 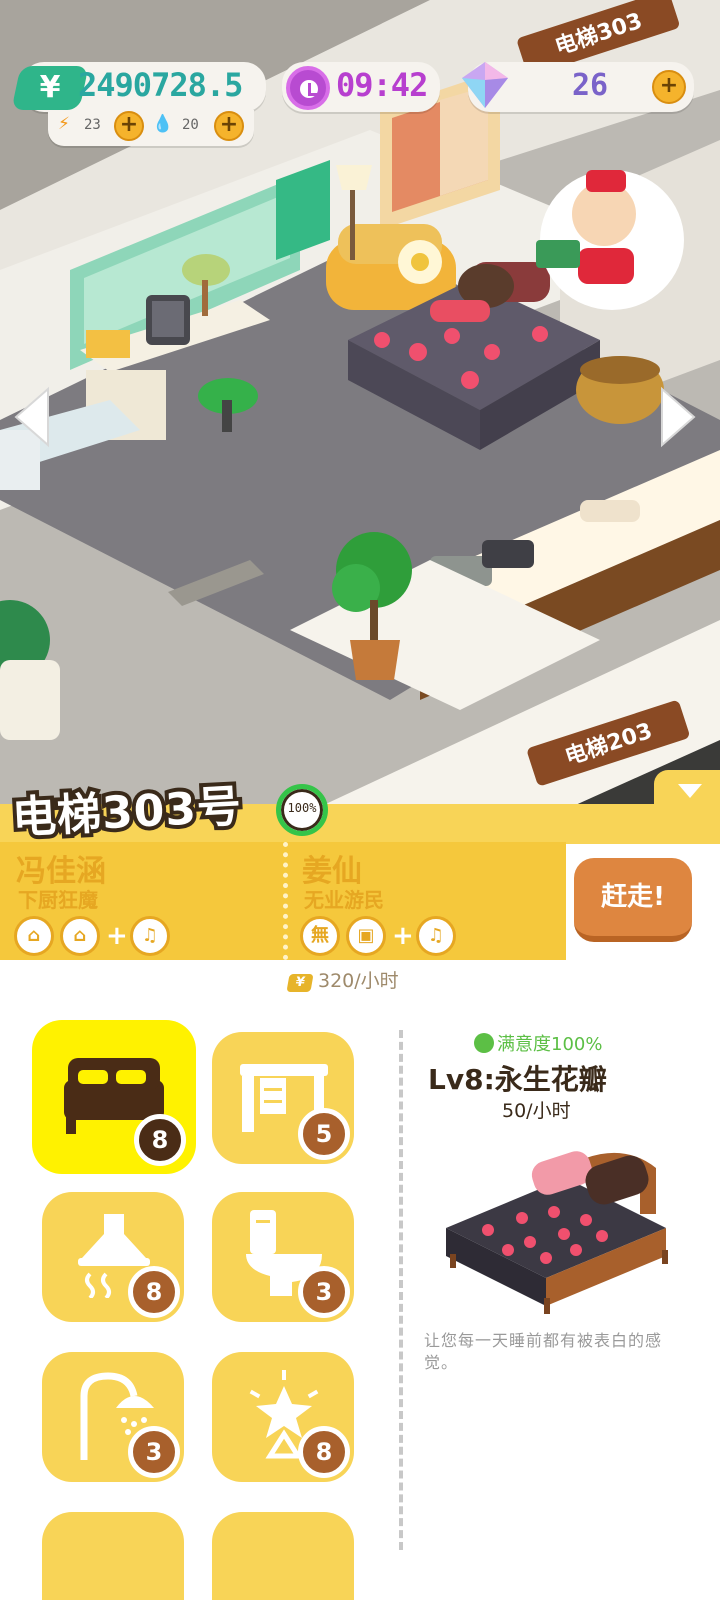 I want to click on furniture-range-hood-button: 8, so click(x=113, y=1257).